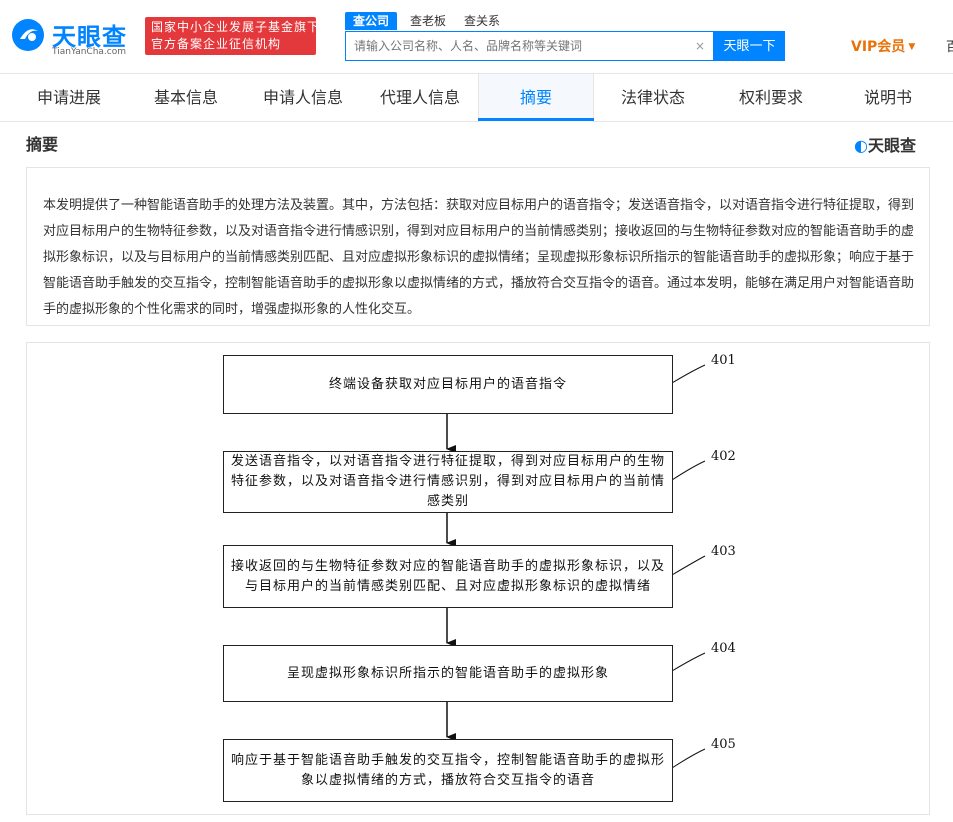 The height and width of the screenshot is (822, 953). What do you see at coordinates (723, 456) in the screenshot?
I see `flow-label-402: 402` at bounding box center [723, 456].